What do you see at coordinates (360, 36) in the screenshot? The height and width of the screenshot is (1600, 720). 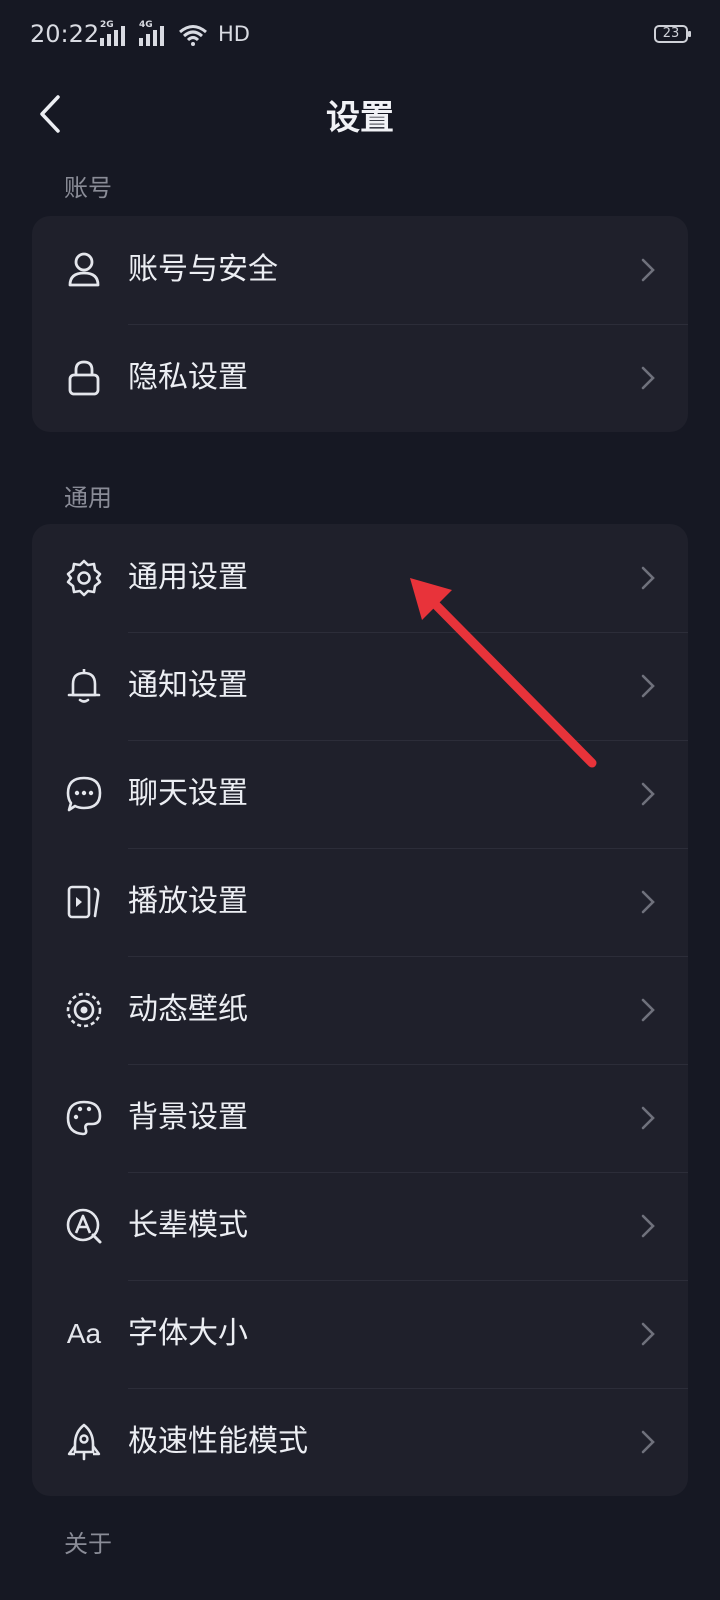 I see `status-bar: 20:22 2G 4G HD 23` at bounding box center [360, 36].